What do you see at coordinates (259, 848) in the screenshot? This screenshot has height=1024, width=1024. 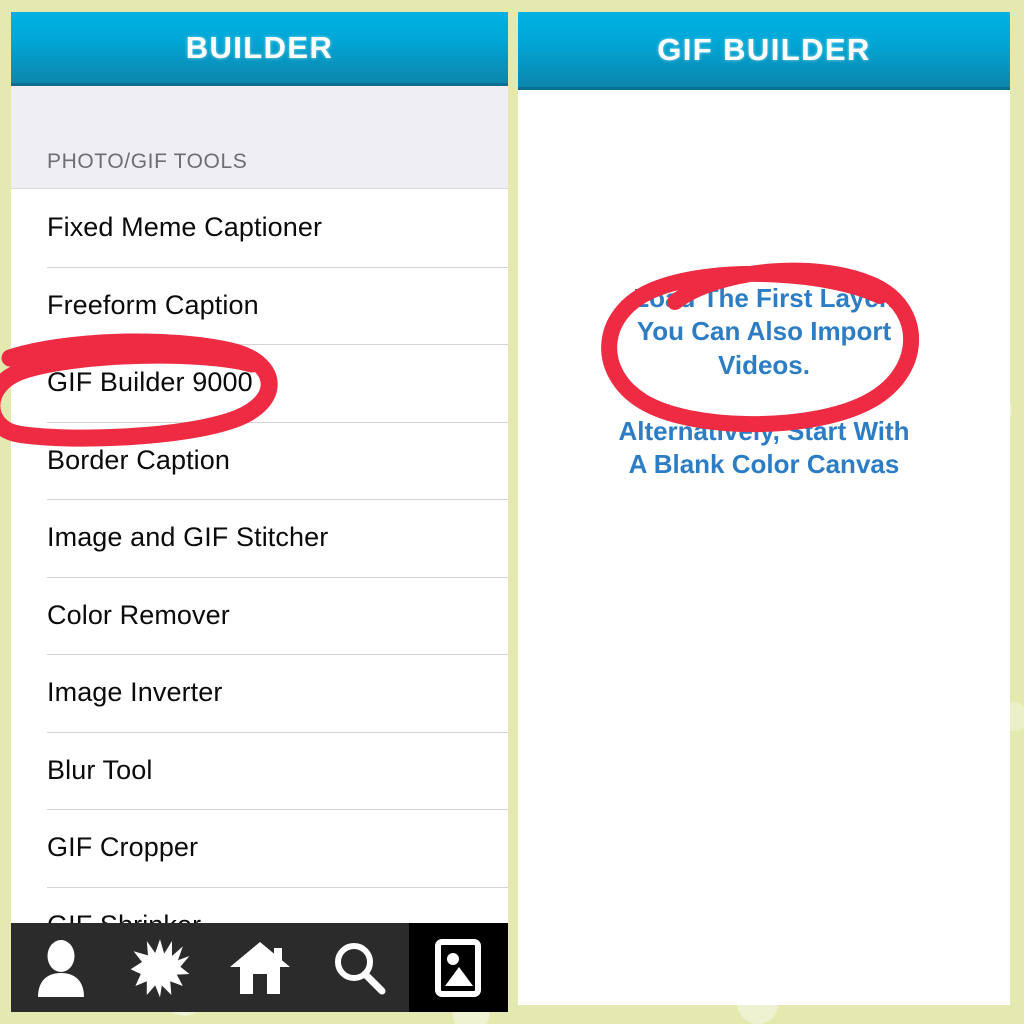 I see `list-item-gif-cropper: GIF Cropper` at bounding box center [259, 848].